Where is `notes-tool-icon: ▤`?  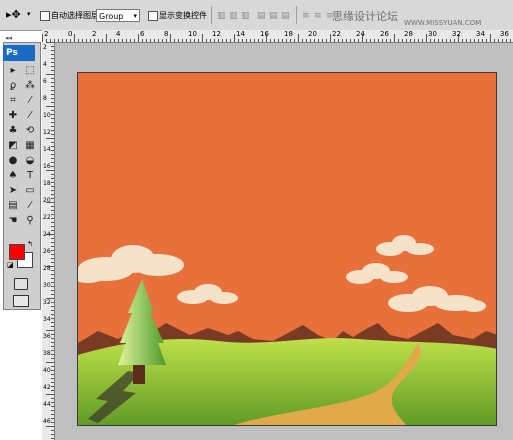
notes-tool-icon: ▤ is located at coordinates (13, 206).